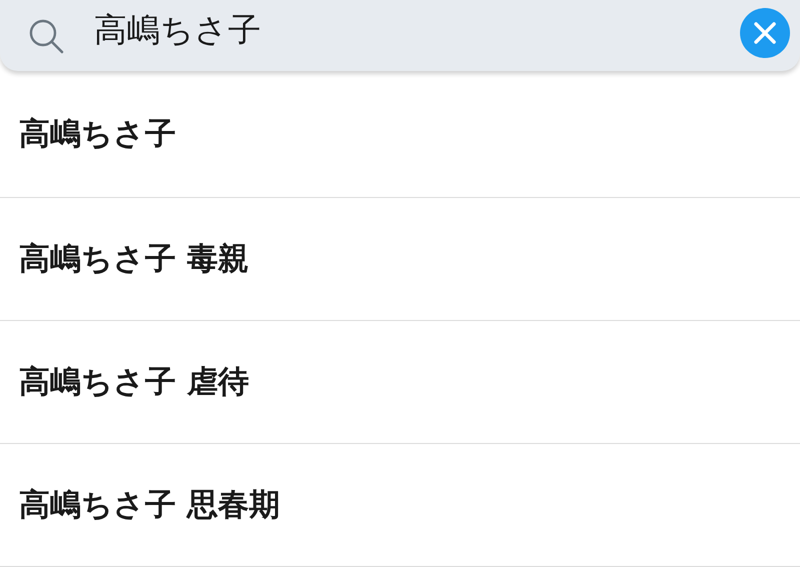 This screenshot has width=800, height=567. What do you see at coordinates (402, 31) in the screenshot?
I see `search-input: 高嶋ちさ子` at bounding box center [402, 31].